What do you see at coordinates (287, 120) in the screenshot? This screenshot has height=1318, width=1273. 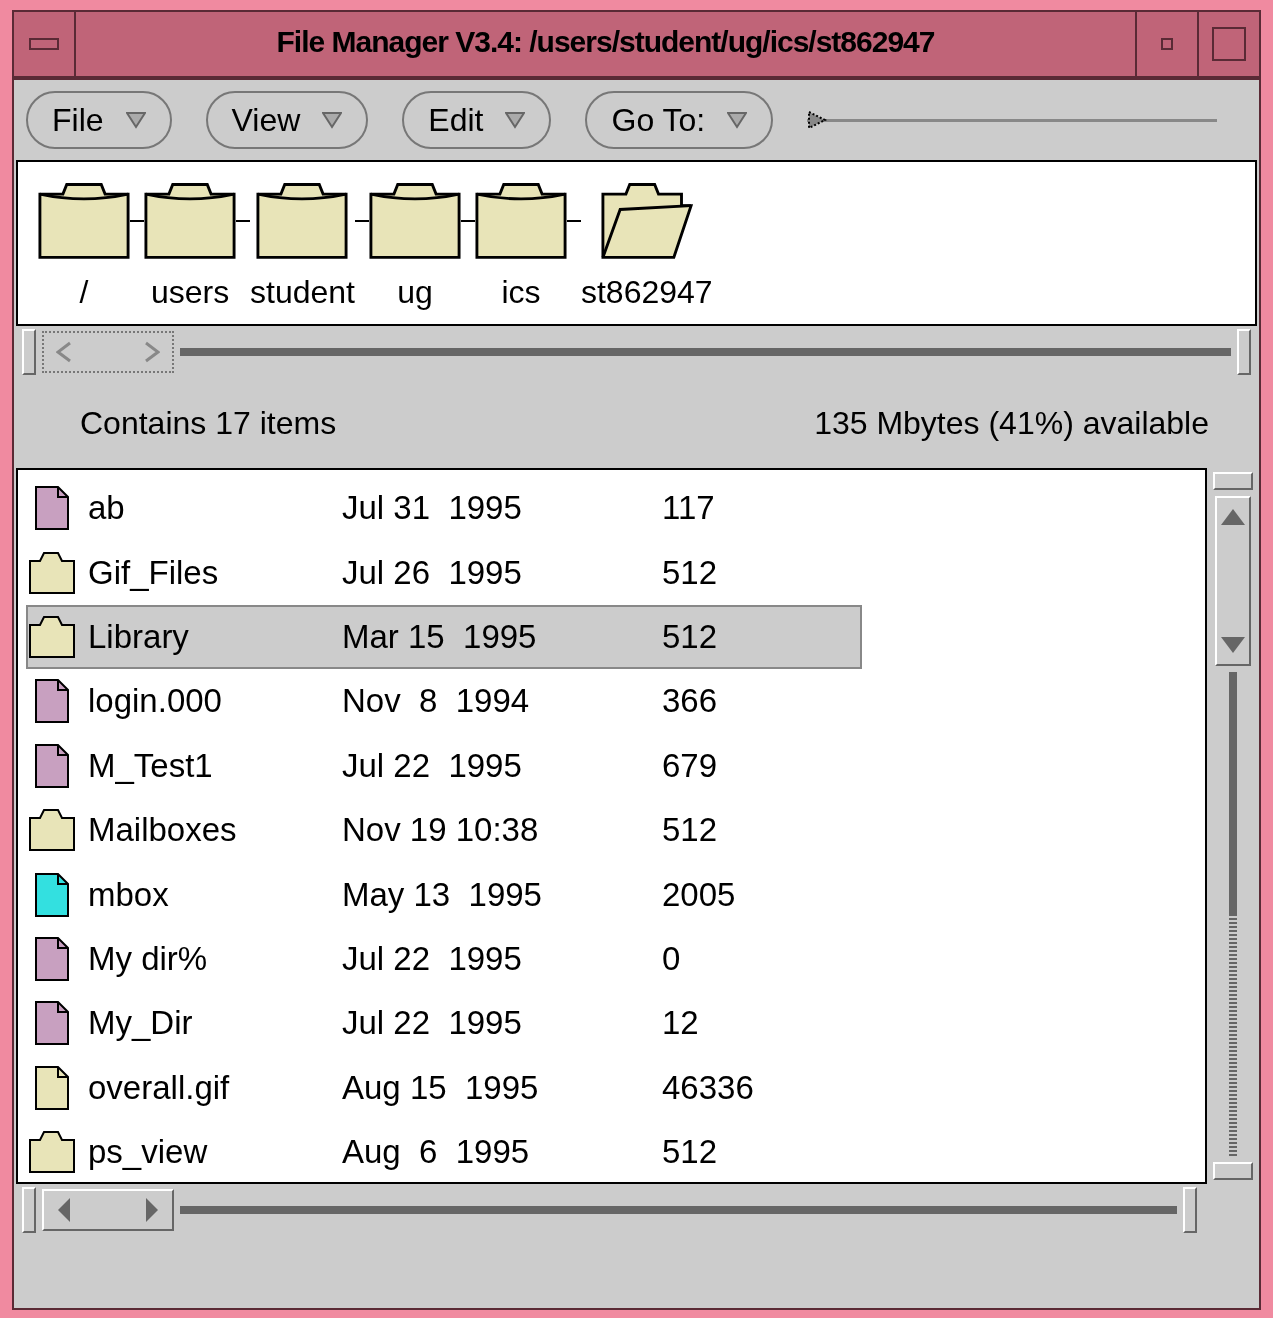 I see `menu-button: View` at bounding box center [287, 120].